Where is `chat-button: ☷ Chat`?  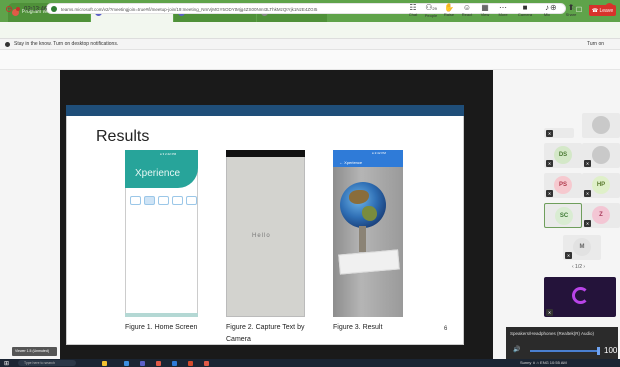 chat-button: ☷ Chat is located at coordinates (413, 10).